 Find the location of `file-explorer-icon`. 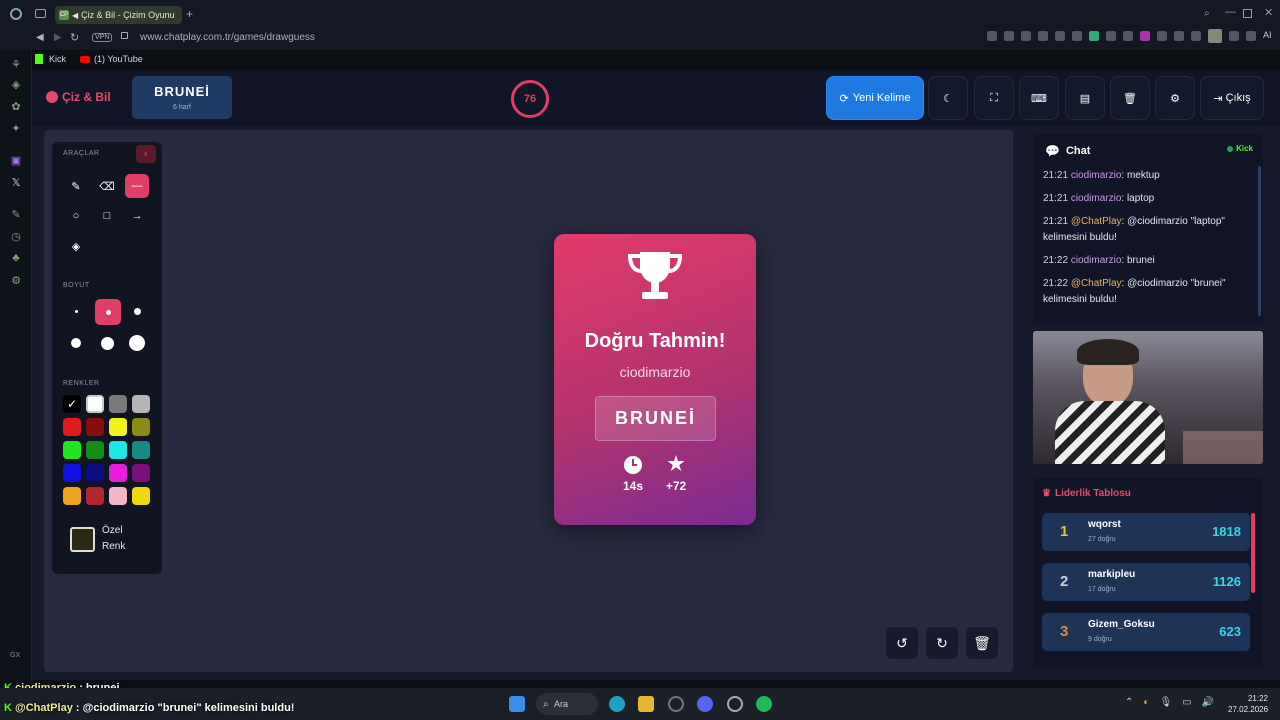

file-explorer-icon is located at coordinates (646, 704).